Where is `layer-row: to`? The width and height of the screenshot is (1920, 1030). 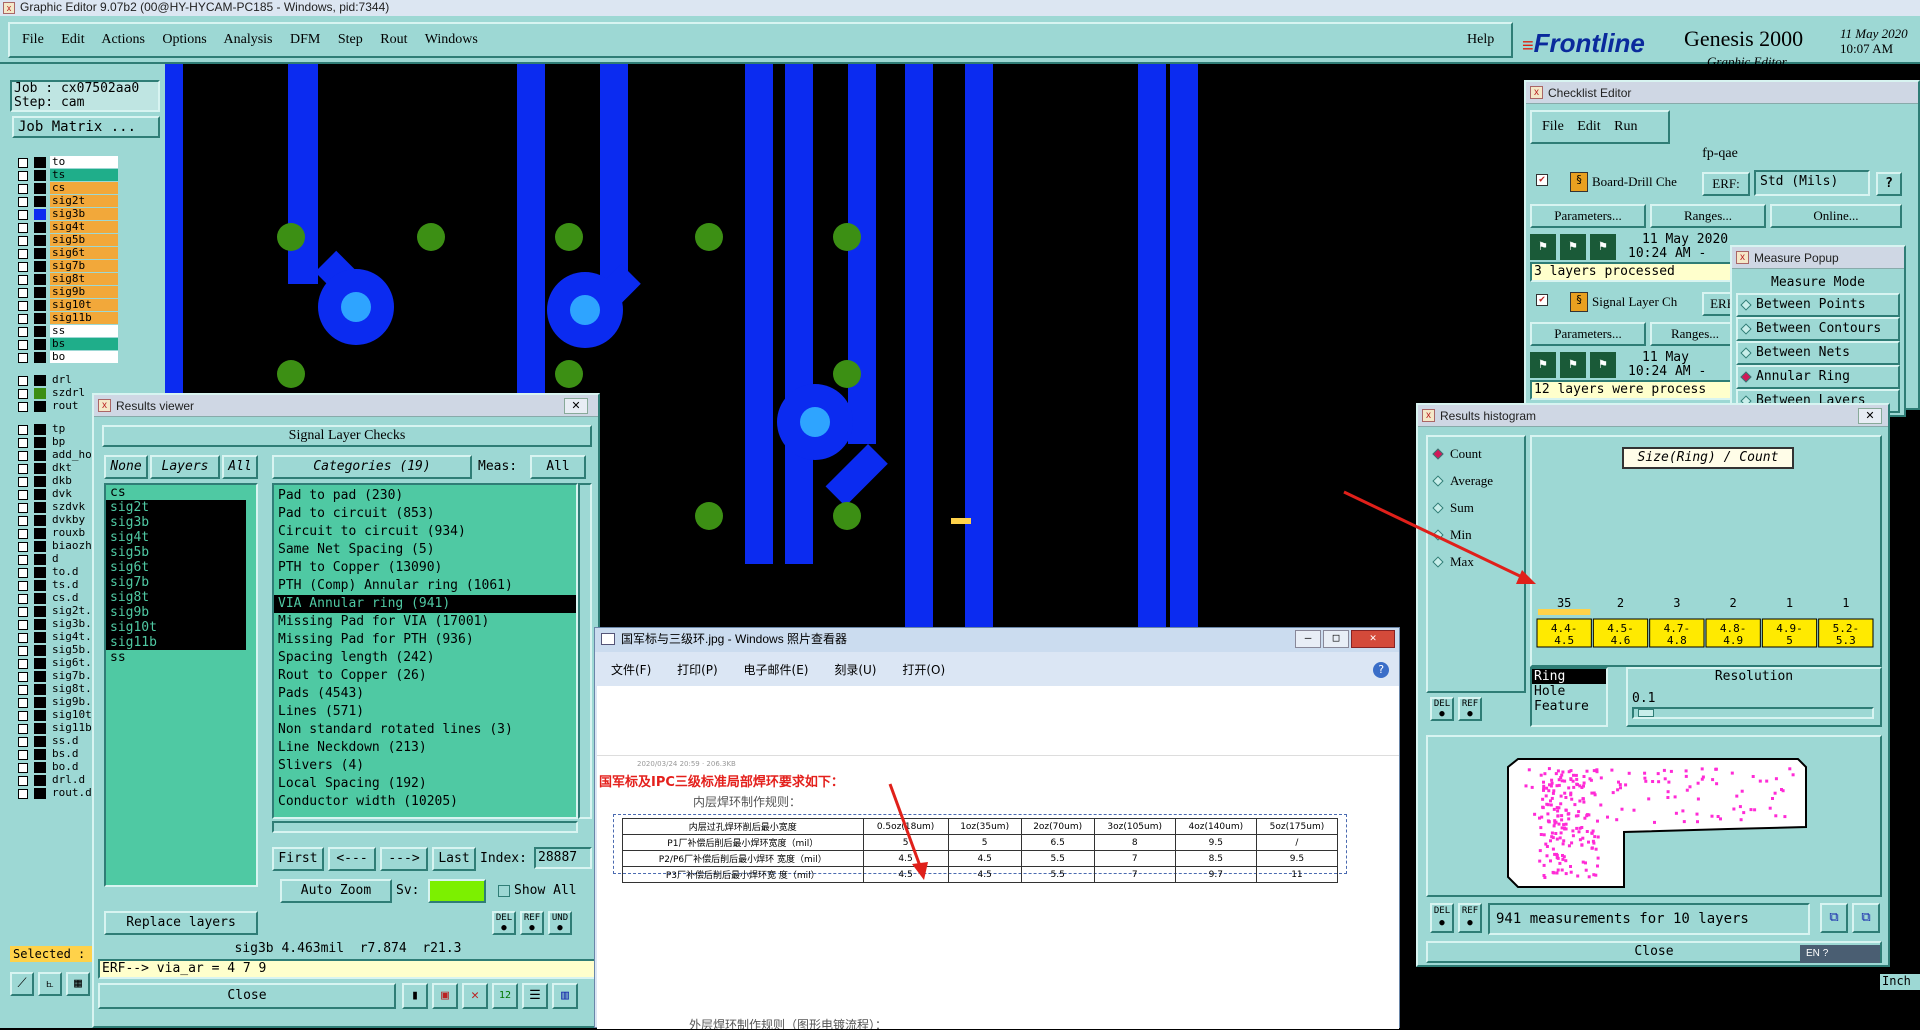 layer-row: to is located at coordinates (72, 162).